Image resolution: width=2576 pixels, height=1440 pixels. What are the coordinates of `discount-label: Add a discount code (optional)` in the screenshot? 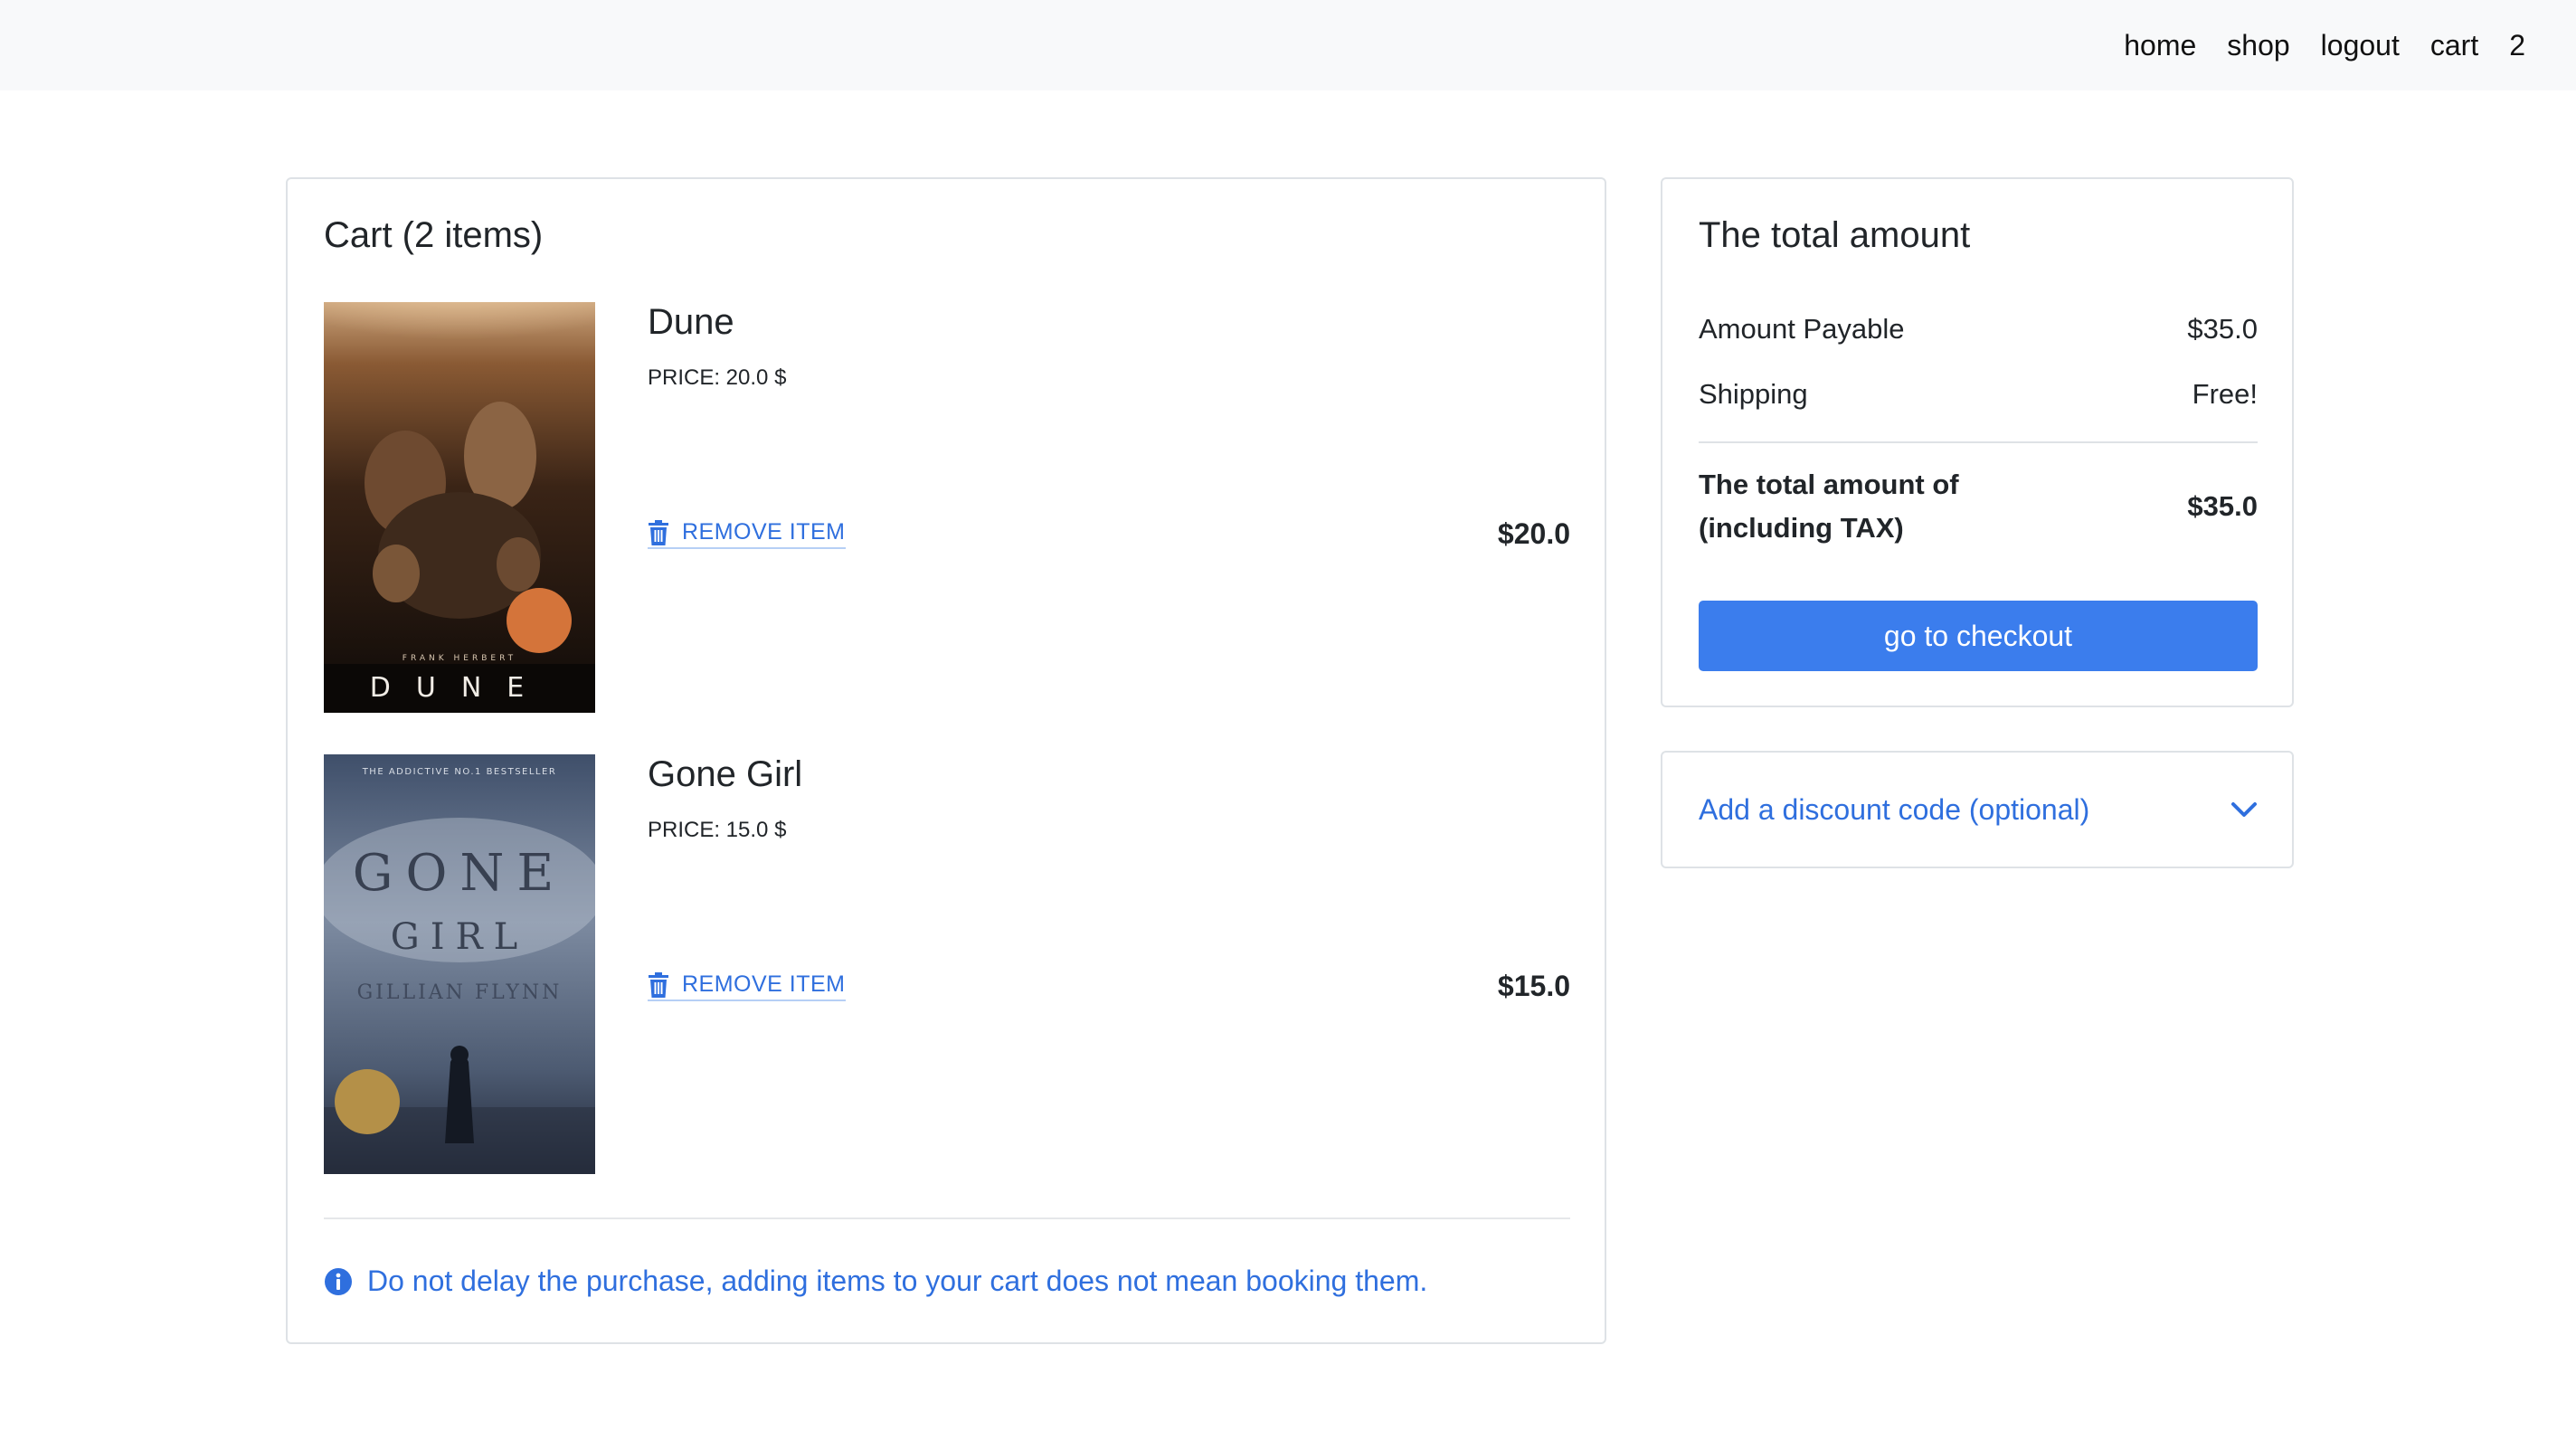 It's located at (1895, 809).